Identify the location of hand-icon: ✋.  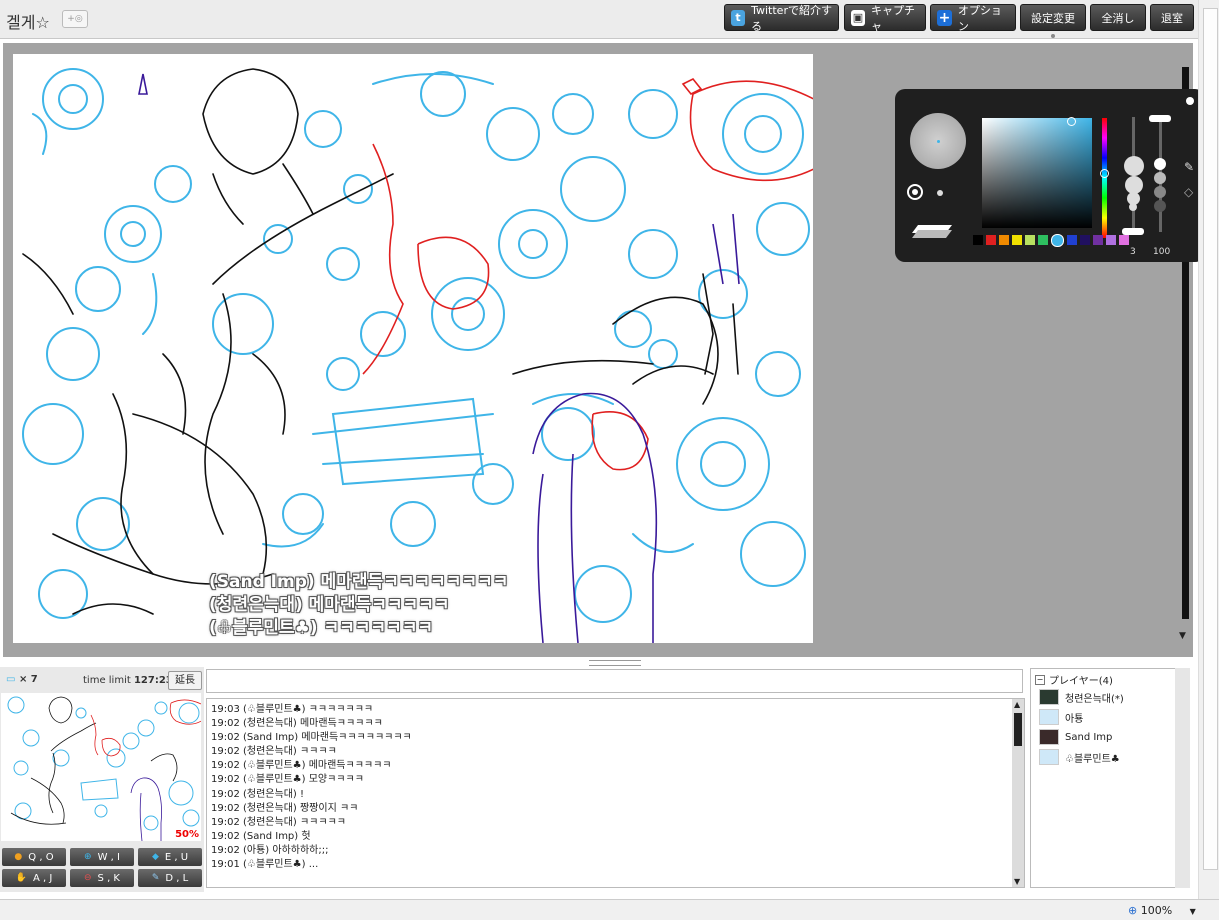
(21, 878).